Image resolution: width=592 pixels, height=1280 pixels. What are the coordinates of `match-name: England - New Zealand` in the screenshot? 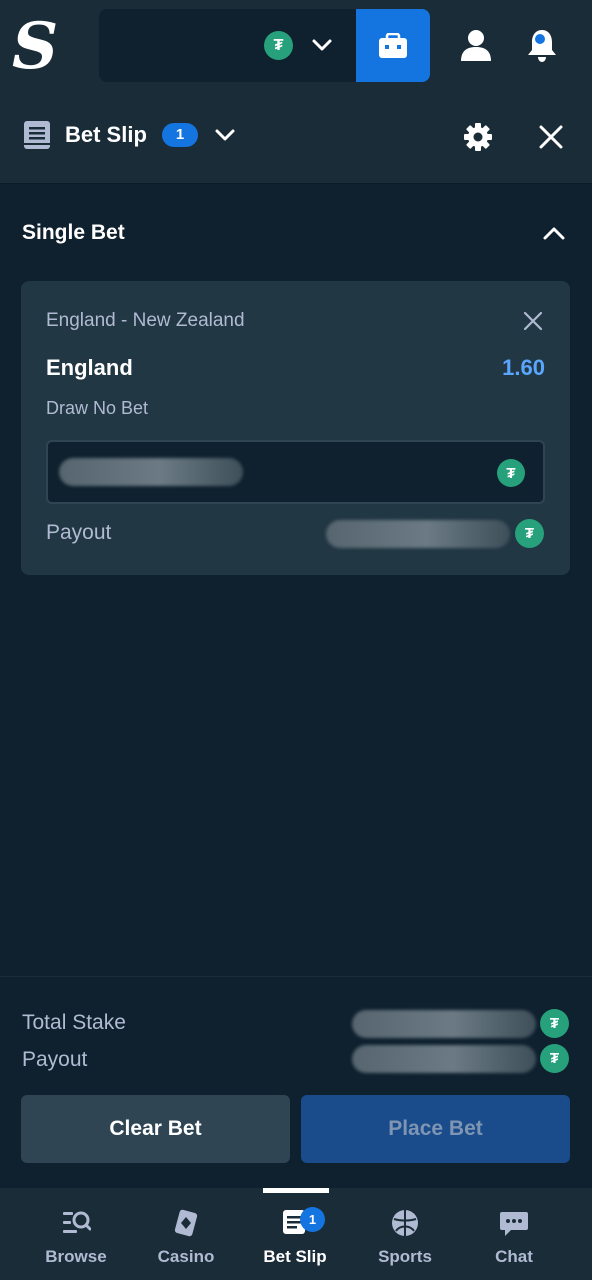 It's located at (145, 321).